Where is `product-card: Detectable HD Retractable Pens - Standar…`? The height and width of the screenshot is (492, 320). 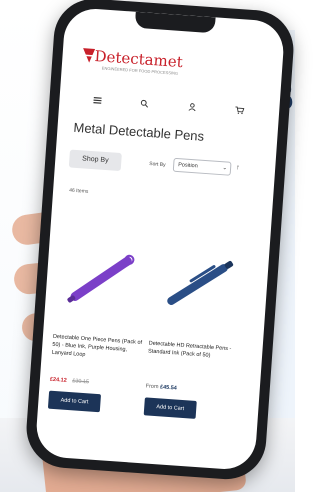
product-card: Detectable HD Retractable Pens - Standar… is located at coordinates (196, 327).